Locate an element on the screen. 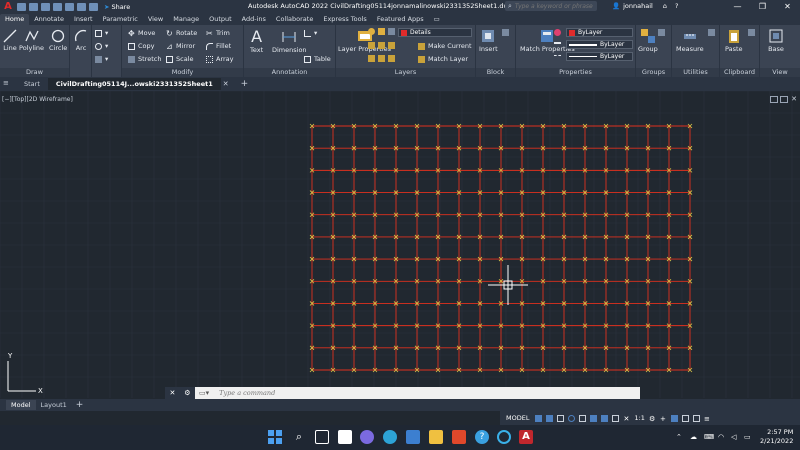  save-as-icon is located at coordinates (57, 6).